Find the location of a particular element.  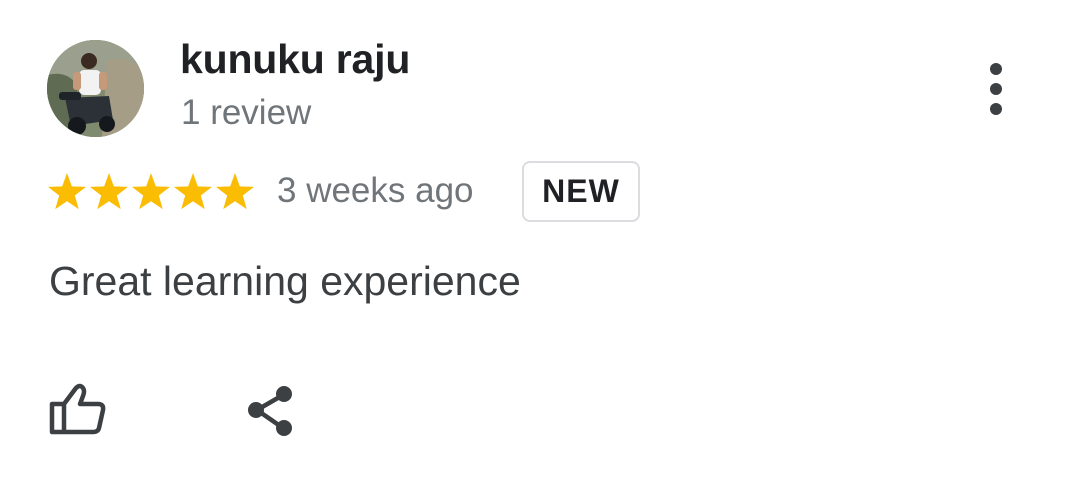

star-rating is located at coordinates (151, 192).